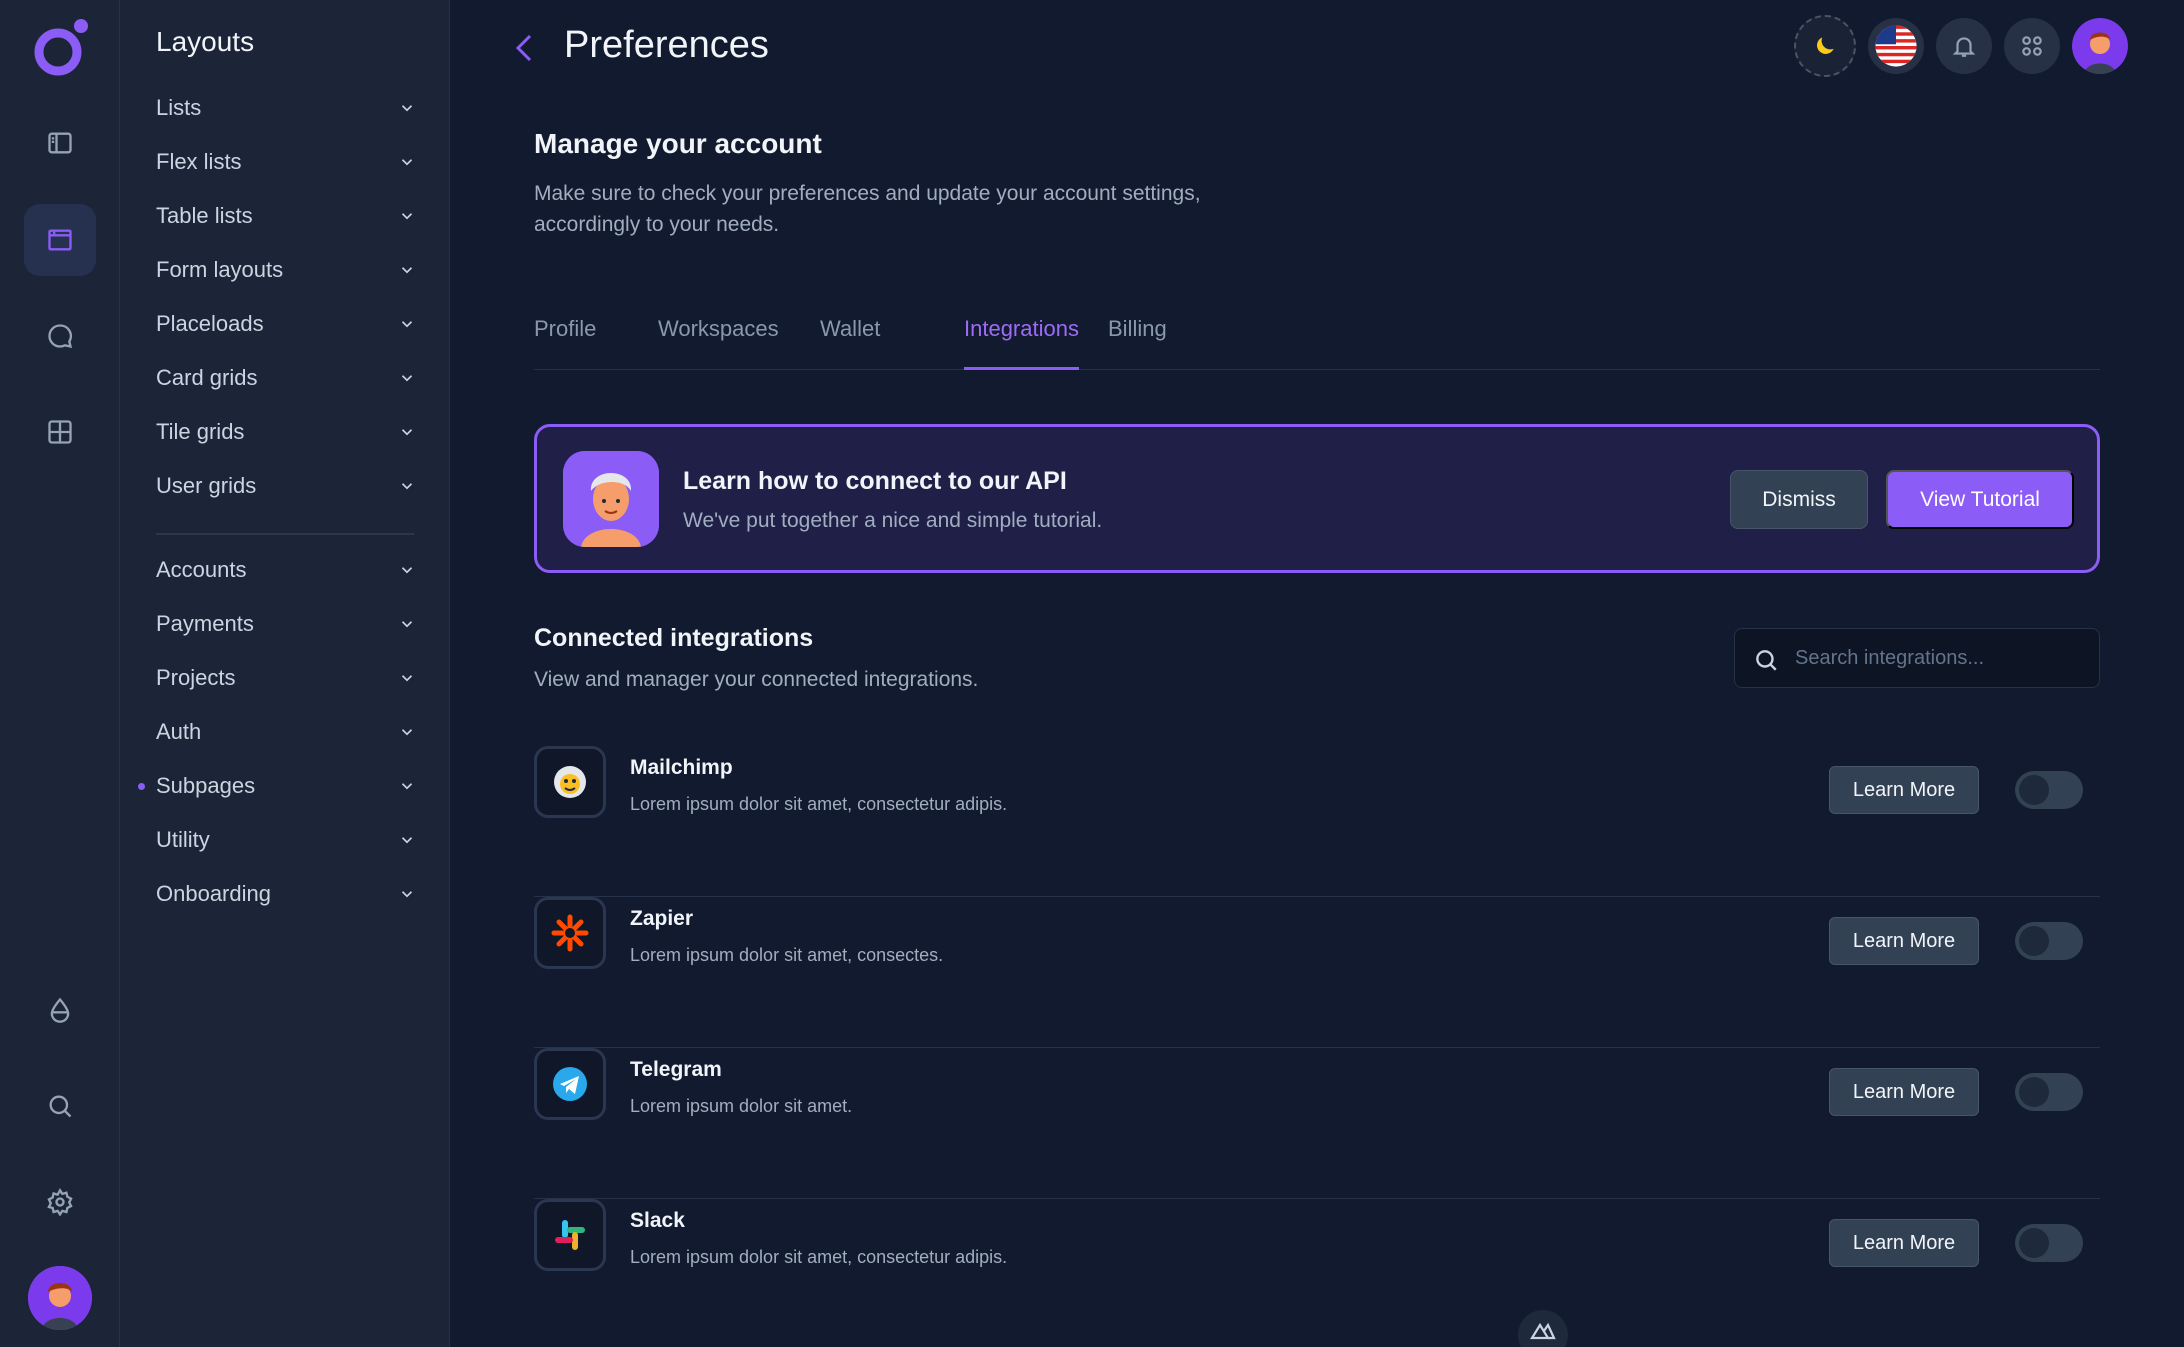 The width and height of the screenshot is (2184, 1347). Describe the element at coordinates (286, 324) in the screenshot. I see `subnav-item-placeloads: Placeloads` at that location.